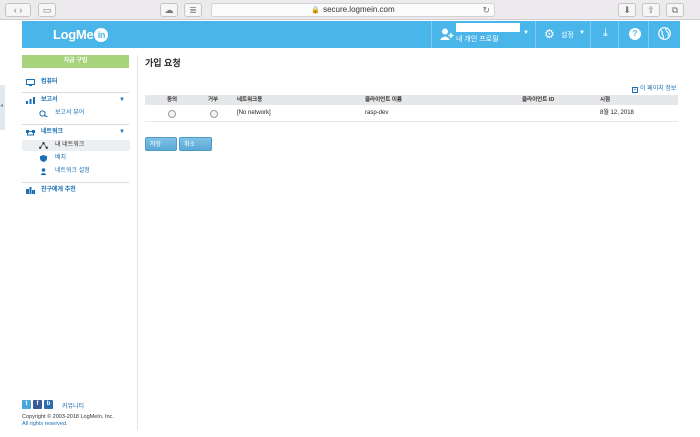  Describe the element at coordinates (193, 10) in the screenshot. I see `reader-icon: ≣` at that location.